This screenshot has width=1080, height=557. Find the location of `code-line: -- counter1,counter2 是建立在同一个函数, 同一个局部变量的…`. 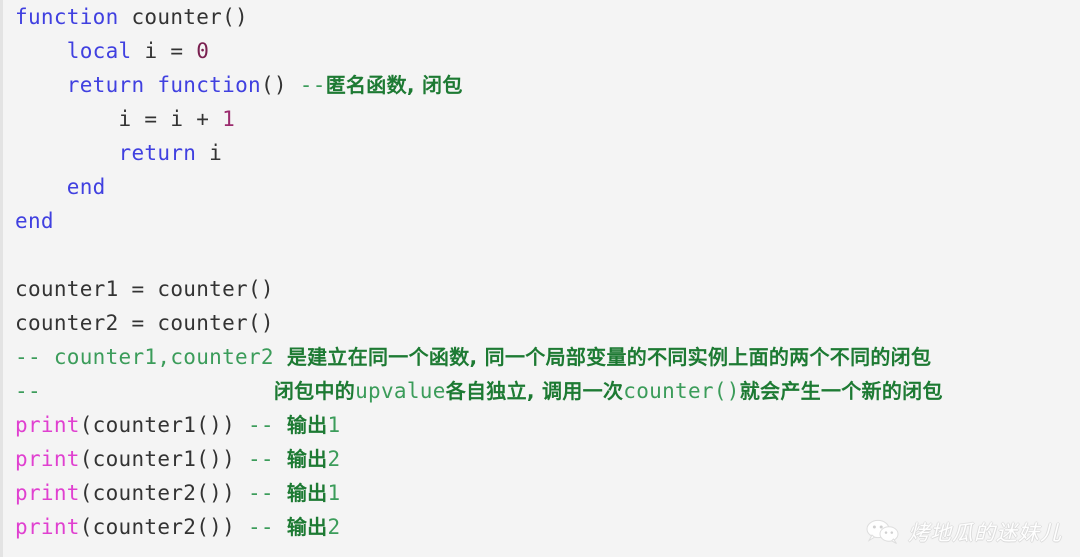

code-line: -- counter1,counter2 是建立在同一个函数, 同一个局部变量的… is located at coordinates (541, 357).